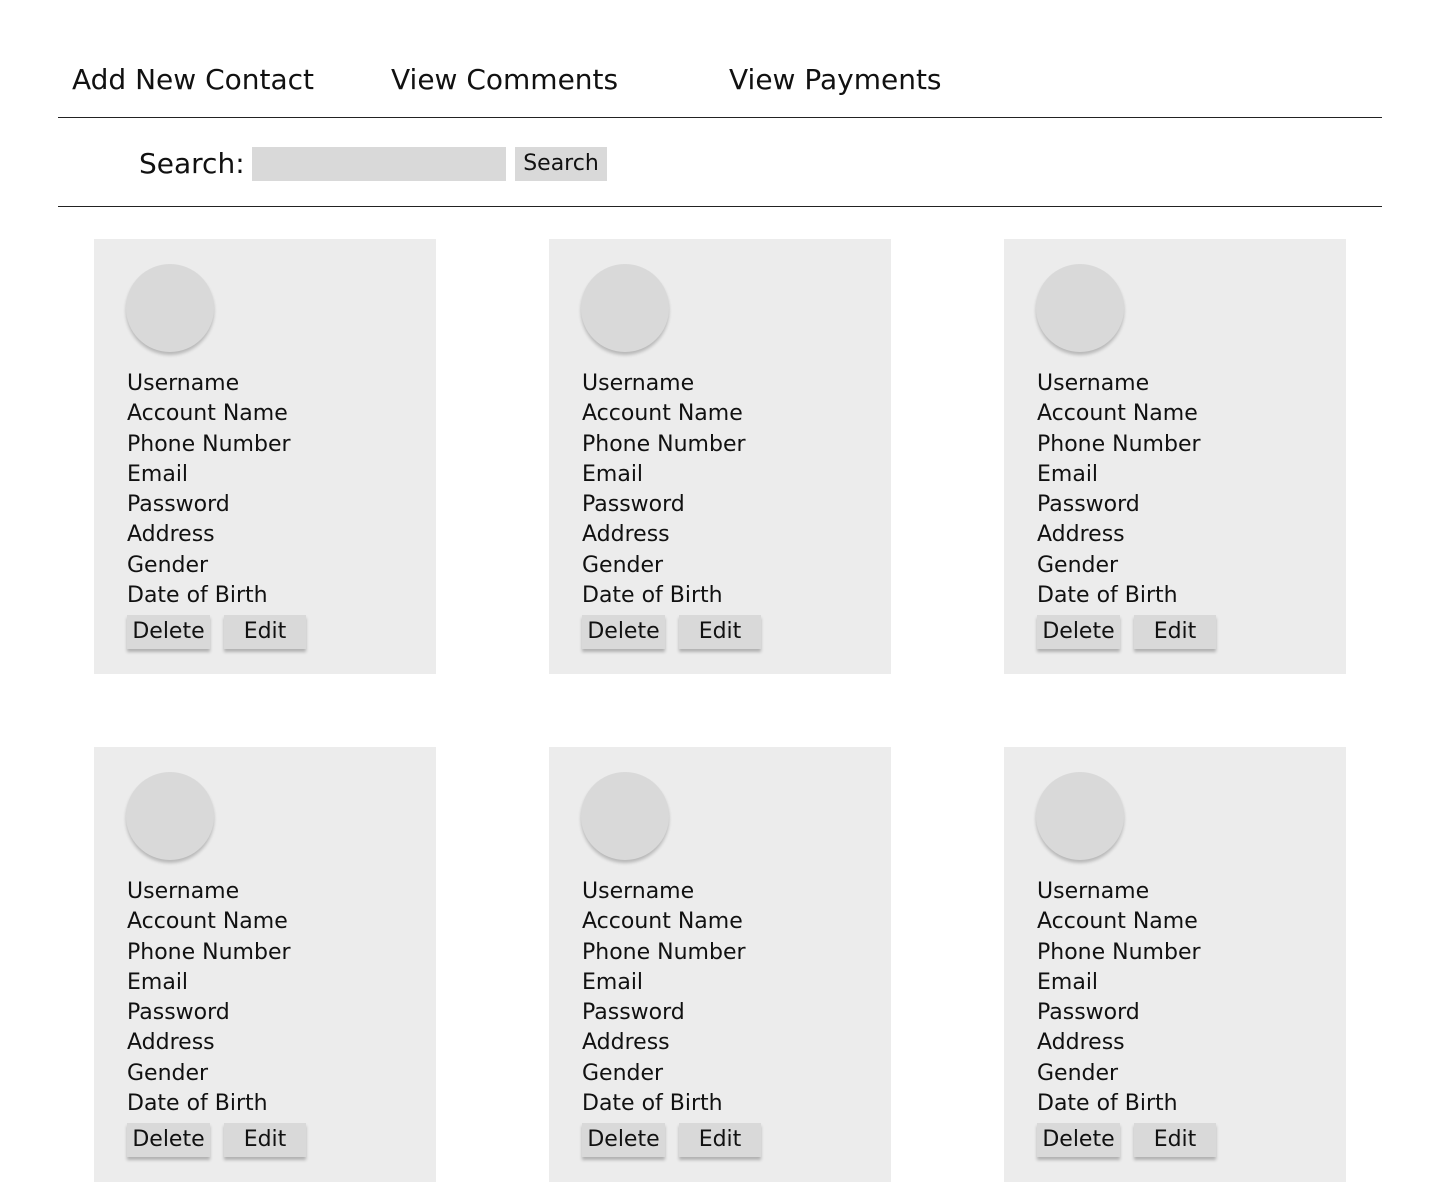 This screenshot has width=1440, height=1182. I want to click on add-new-contact-link: Add New Contact, so click(193, 80).